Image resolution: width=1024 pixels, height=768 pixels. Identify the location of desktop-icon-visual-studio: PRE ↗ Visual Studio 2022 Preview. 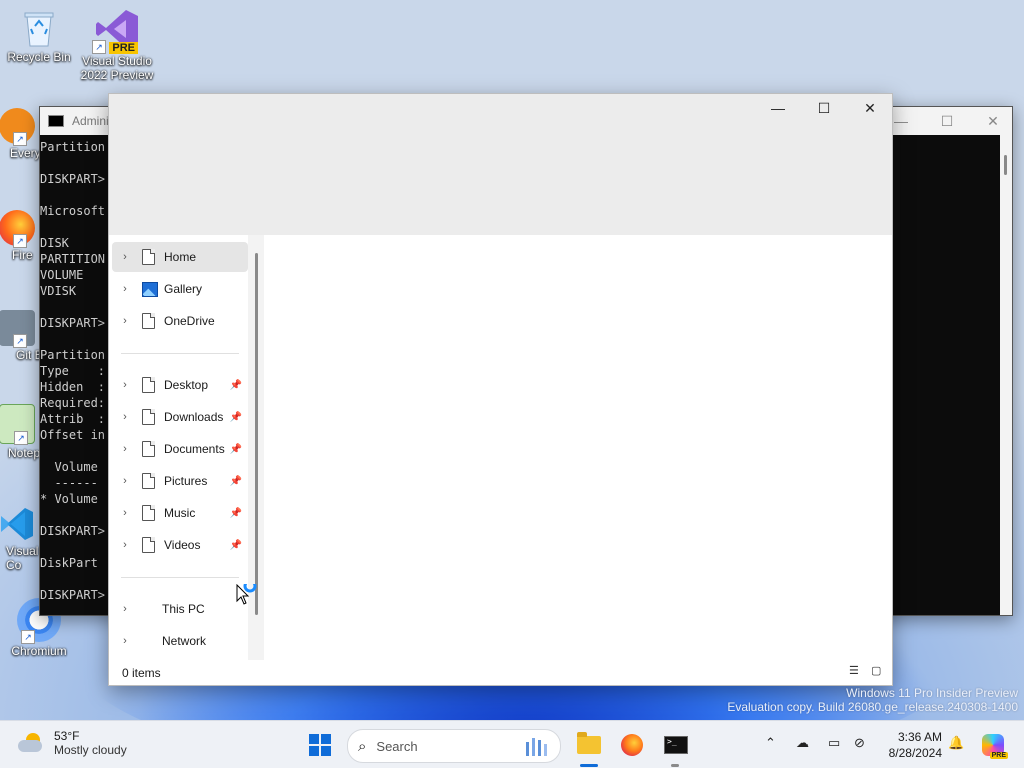
(117, 44).